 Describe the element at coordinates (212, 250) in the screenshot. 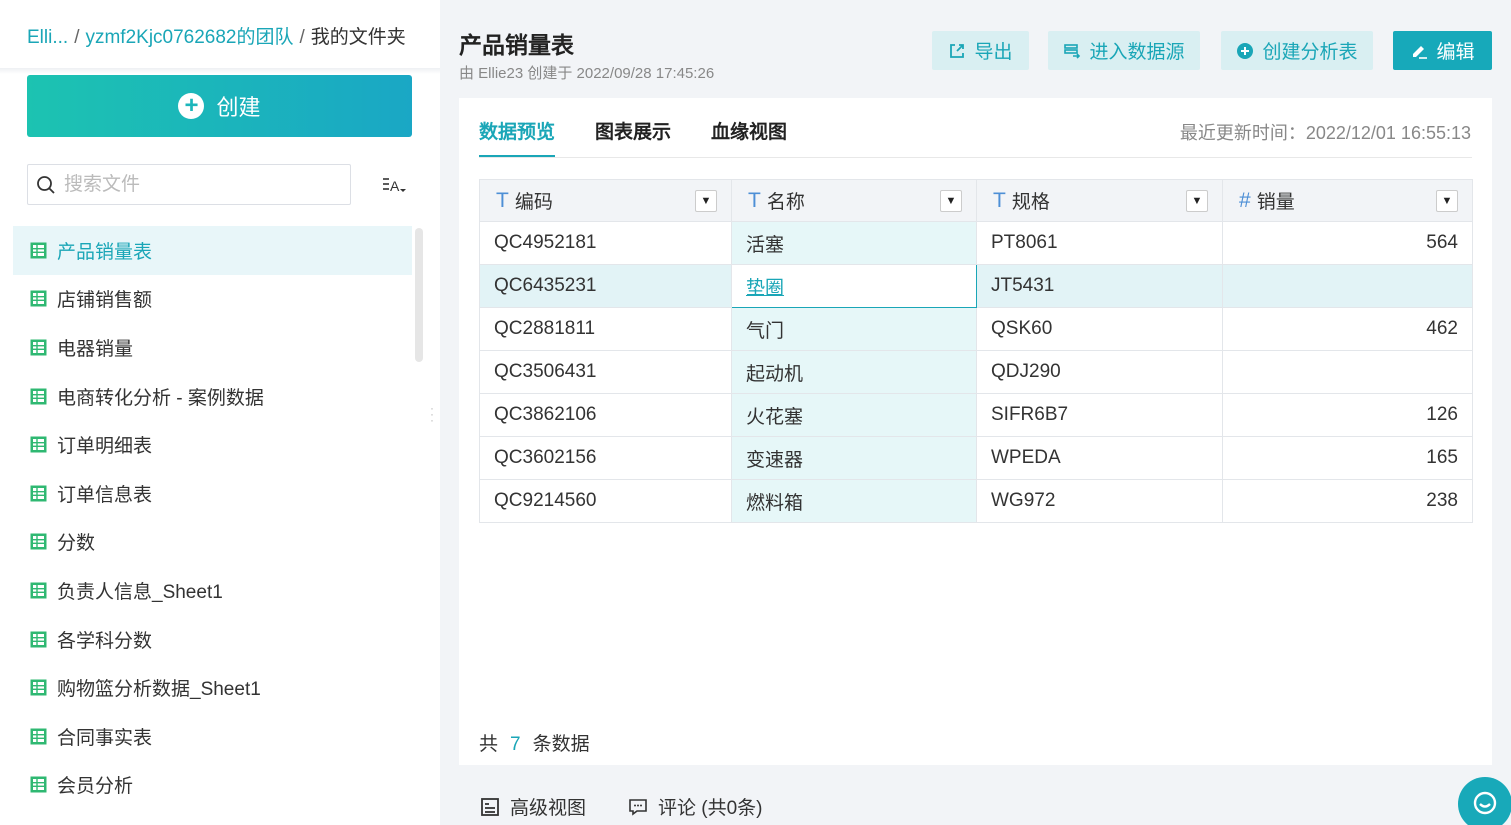

I see `file-list-item: 产品销量表` at that location.